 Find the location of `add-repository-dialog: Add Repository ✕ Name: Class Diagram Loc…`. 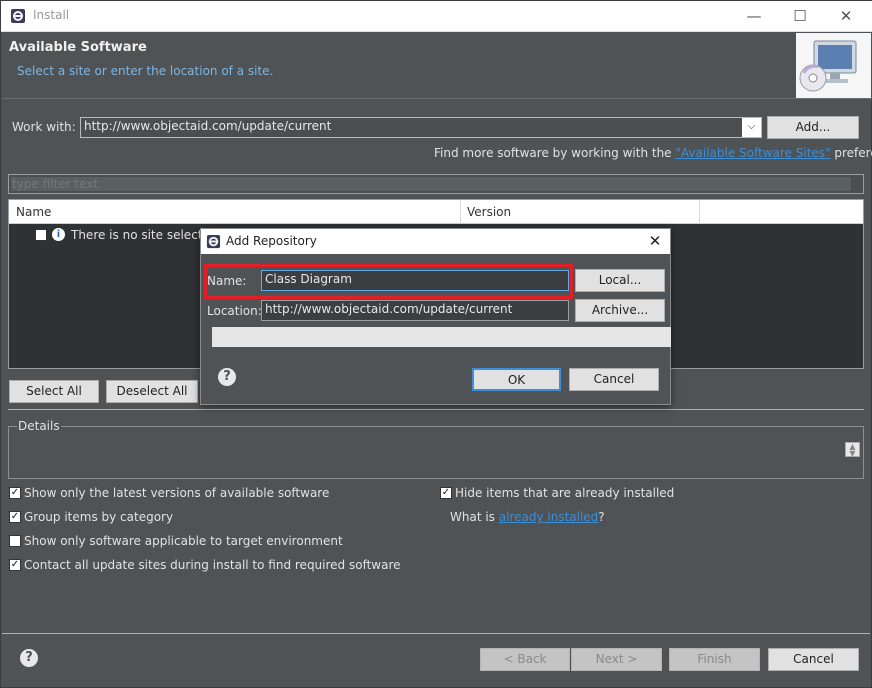

add-repository-dialog: Add Repository ✕ Name: Class Diagram Loc… is located at coordinates (435, 316).